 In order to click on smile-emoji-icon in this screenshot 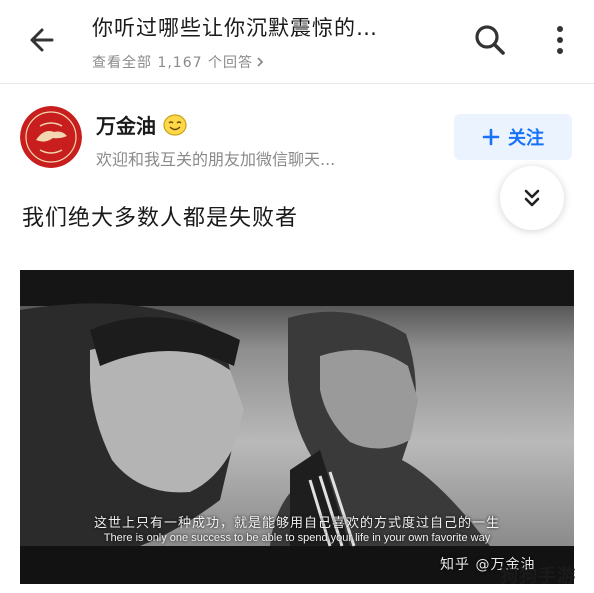, I will do `click(175, 124)`.